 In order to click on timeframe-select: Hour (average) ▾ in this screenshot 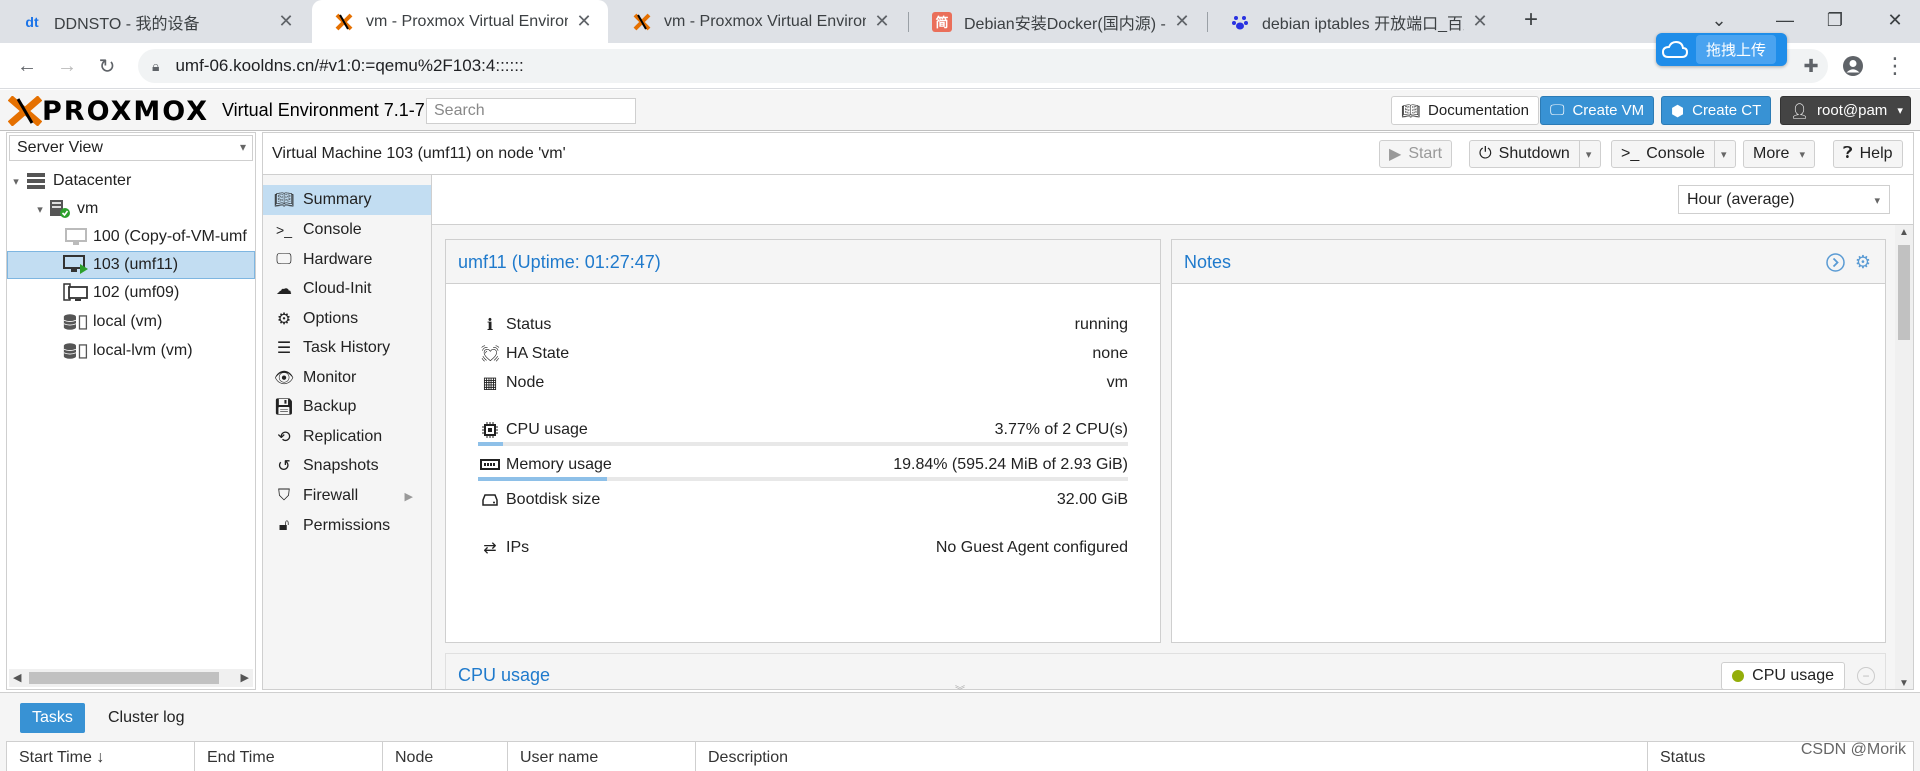, I will do `click(1784, 199)`.